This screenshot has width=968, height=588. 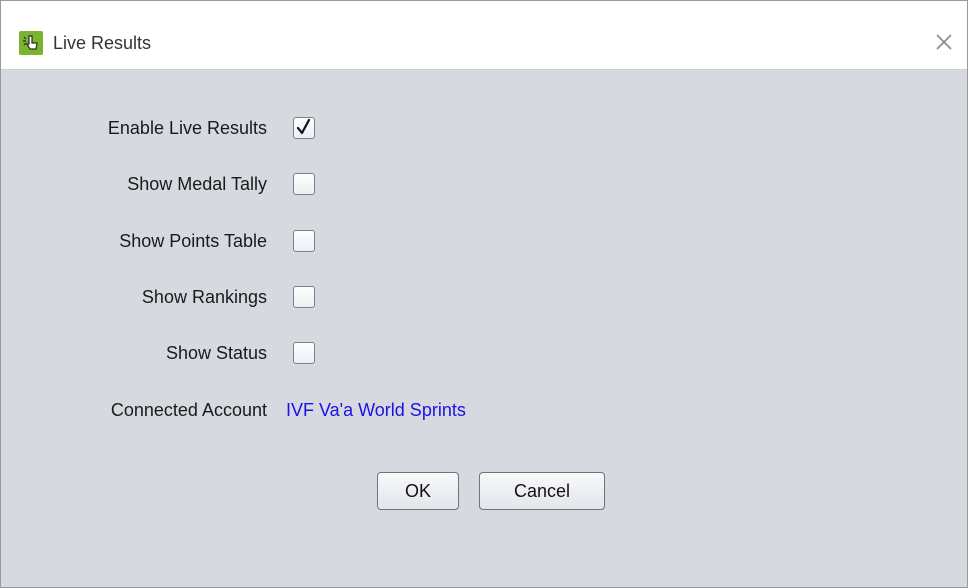 What do you see at coordinates (187, 128) in the screenshot?
I see `option-label-enable-live-results: Enable Live Results` at bounding box center [187, 128].